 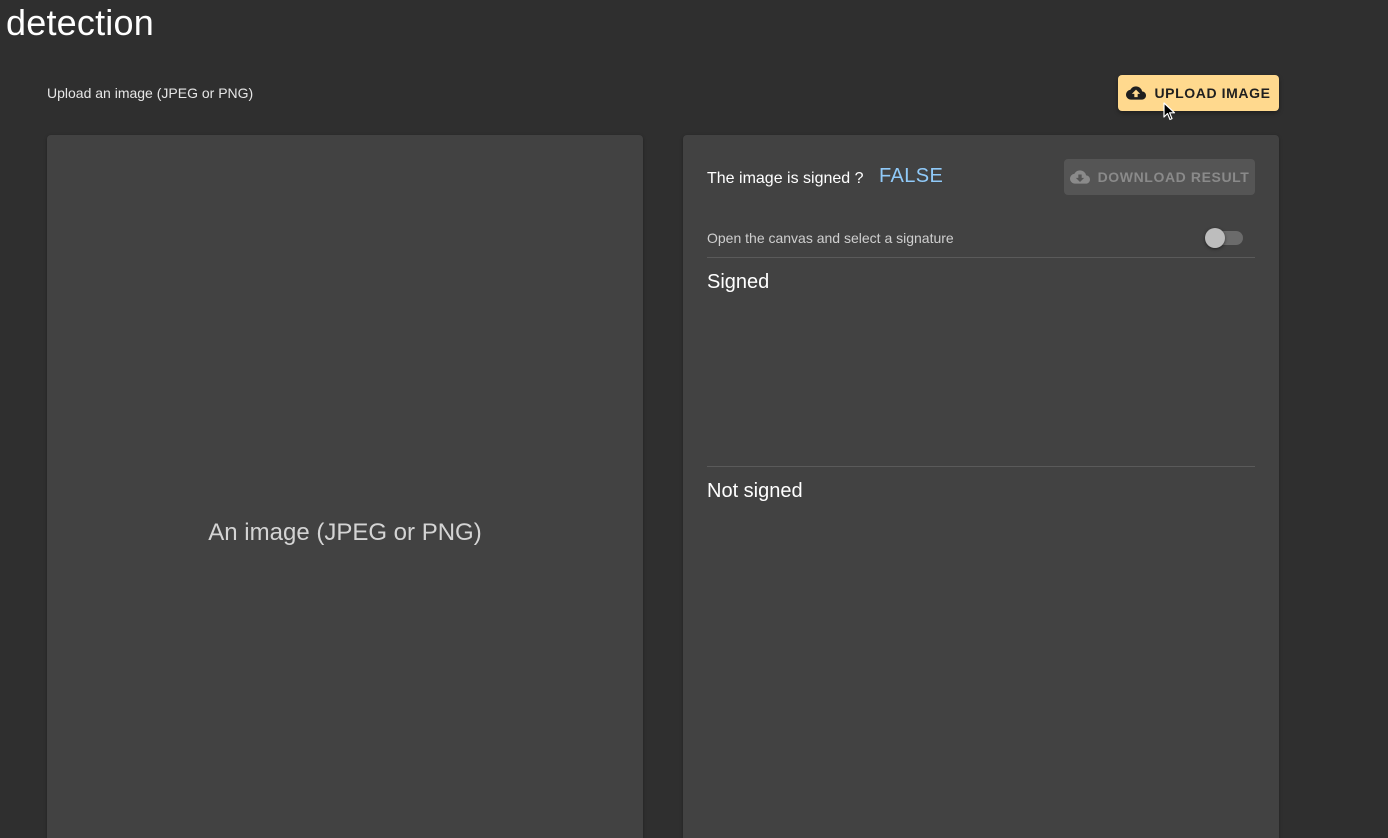 What do you see at coordinates (1079, 177) in the screenshot?
I see `cloud-download-icon` at bounding box center [1079, 177].